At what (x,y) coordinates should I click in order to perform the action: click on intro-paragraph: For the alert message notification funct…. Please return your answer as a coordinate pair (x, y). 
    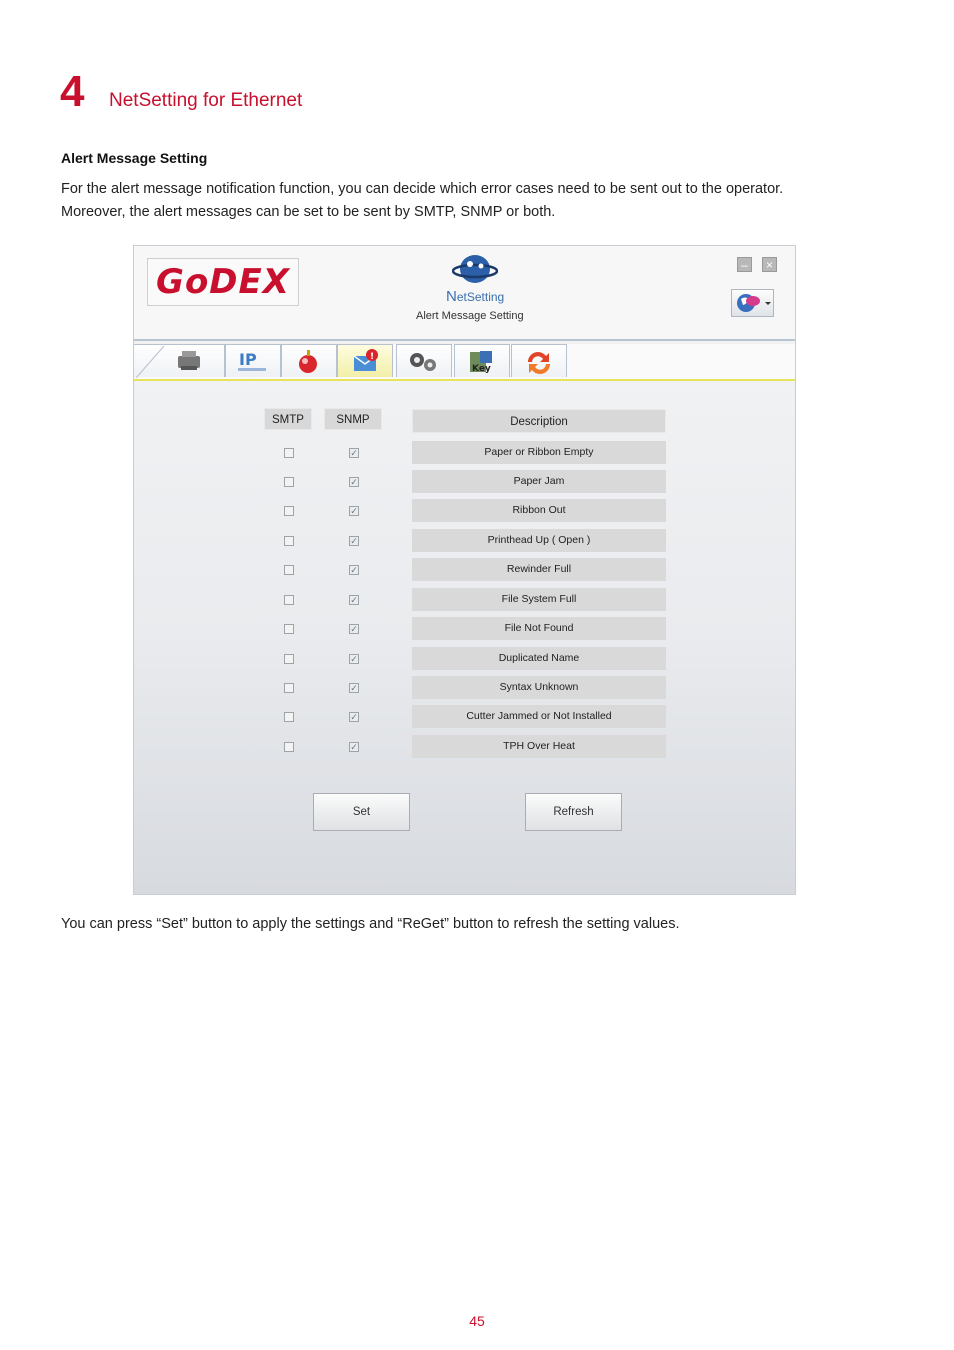
    Looking at the image, I should click on (481, 201).